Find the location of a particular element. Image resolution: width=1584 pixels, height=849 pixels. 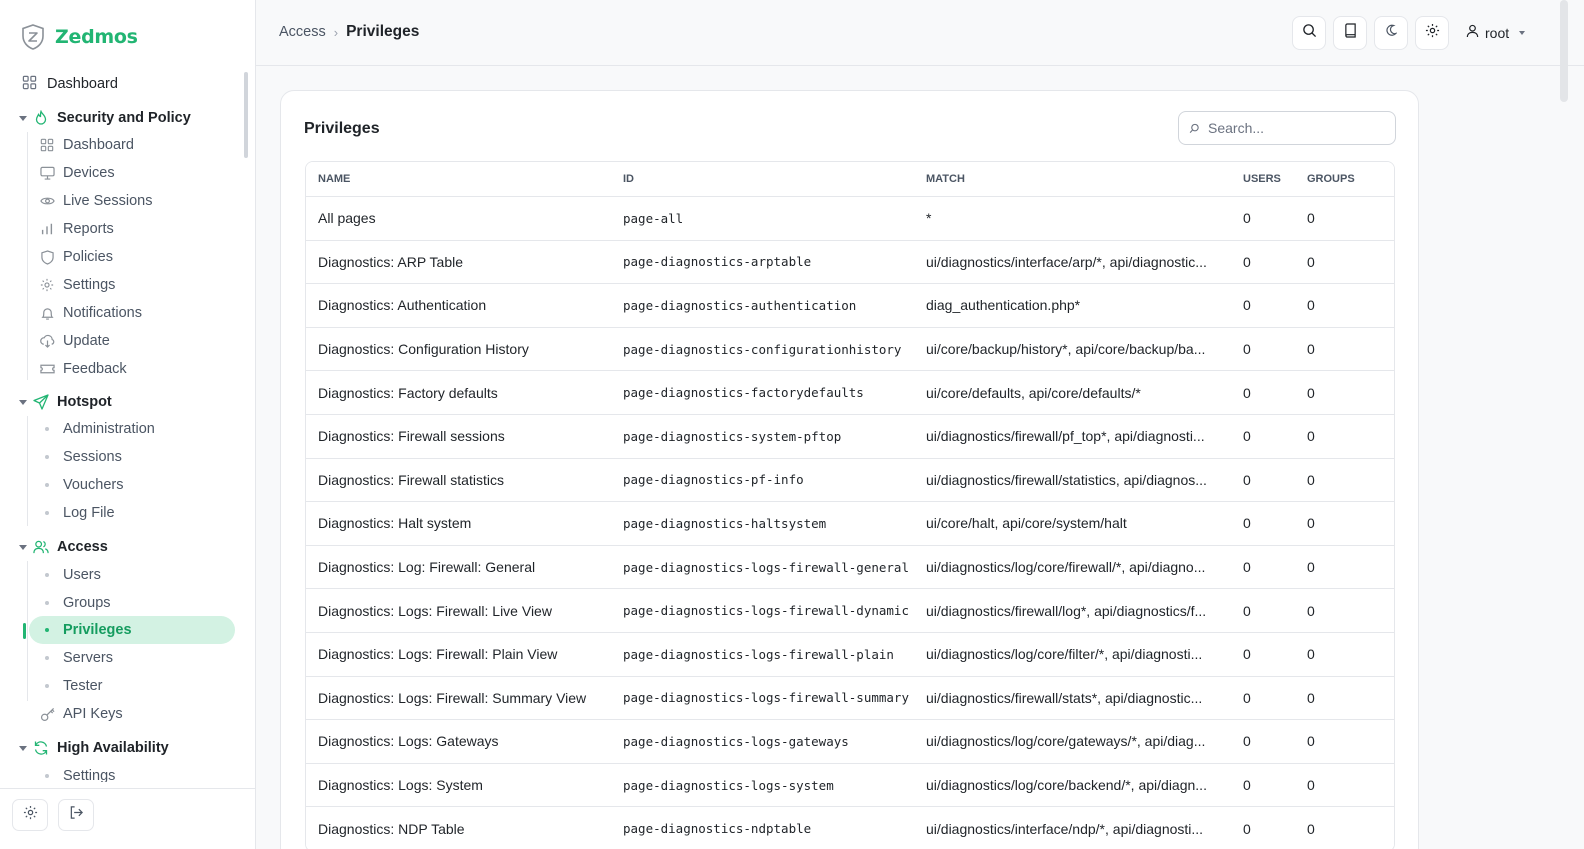

sidebar-item-sessions: Sessions is located at coordinates (132, 457).